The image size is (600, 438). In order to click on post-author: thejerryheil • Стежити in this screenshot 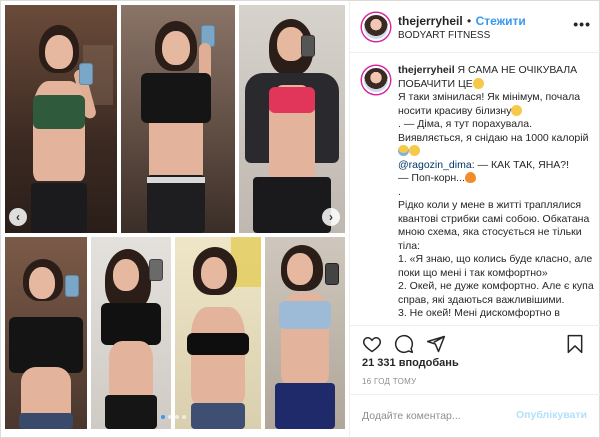, I will do `click(462, 21)`.